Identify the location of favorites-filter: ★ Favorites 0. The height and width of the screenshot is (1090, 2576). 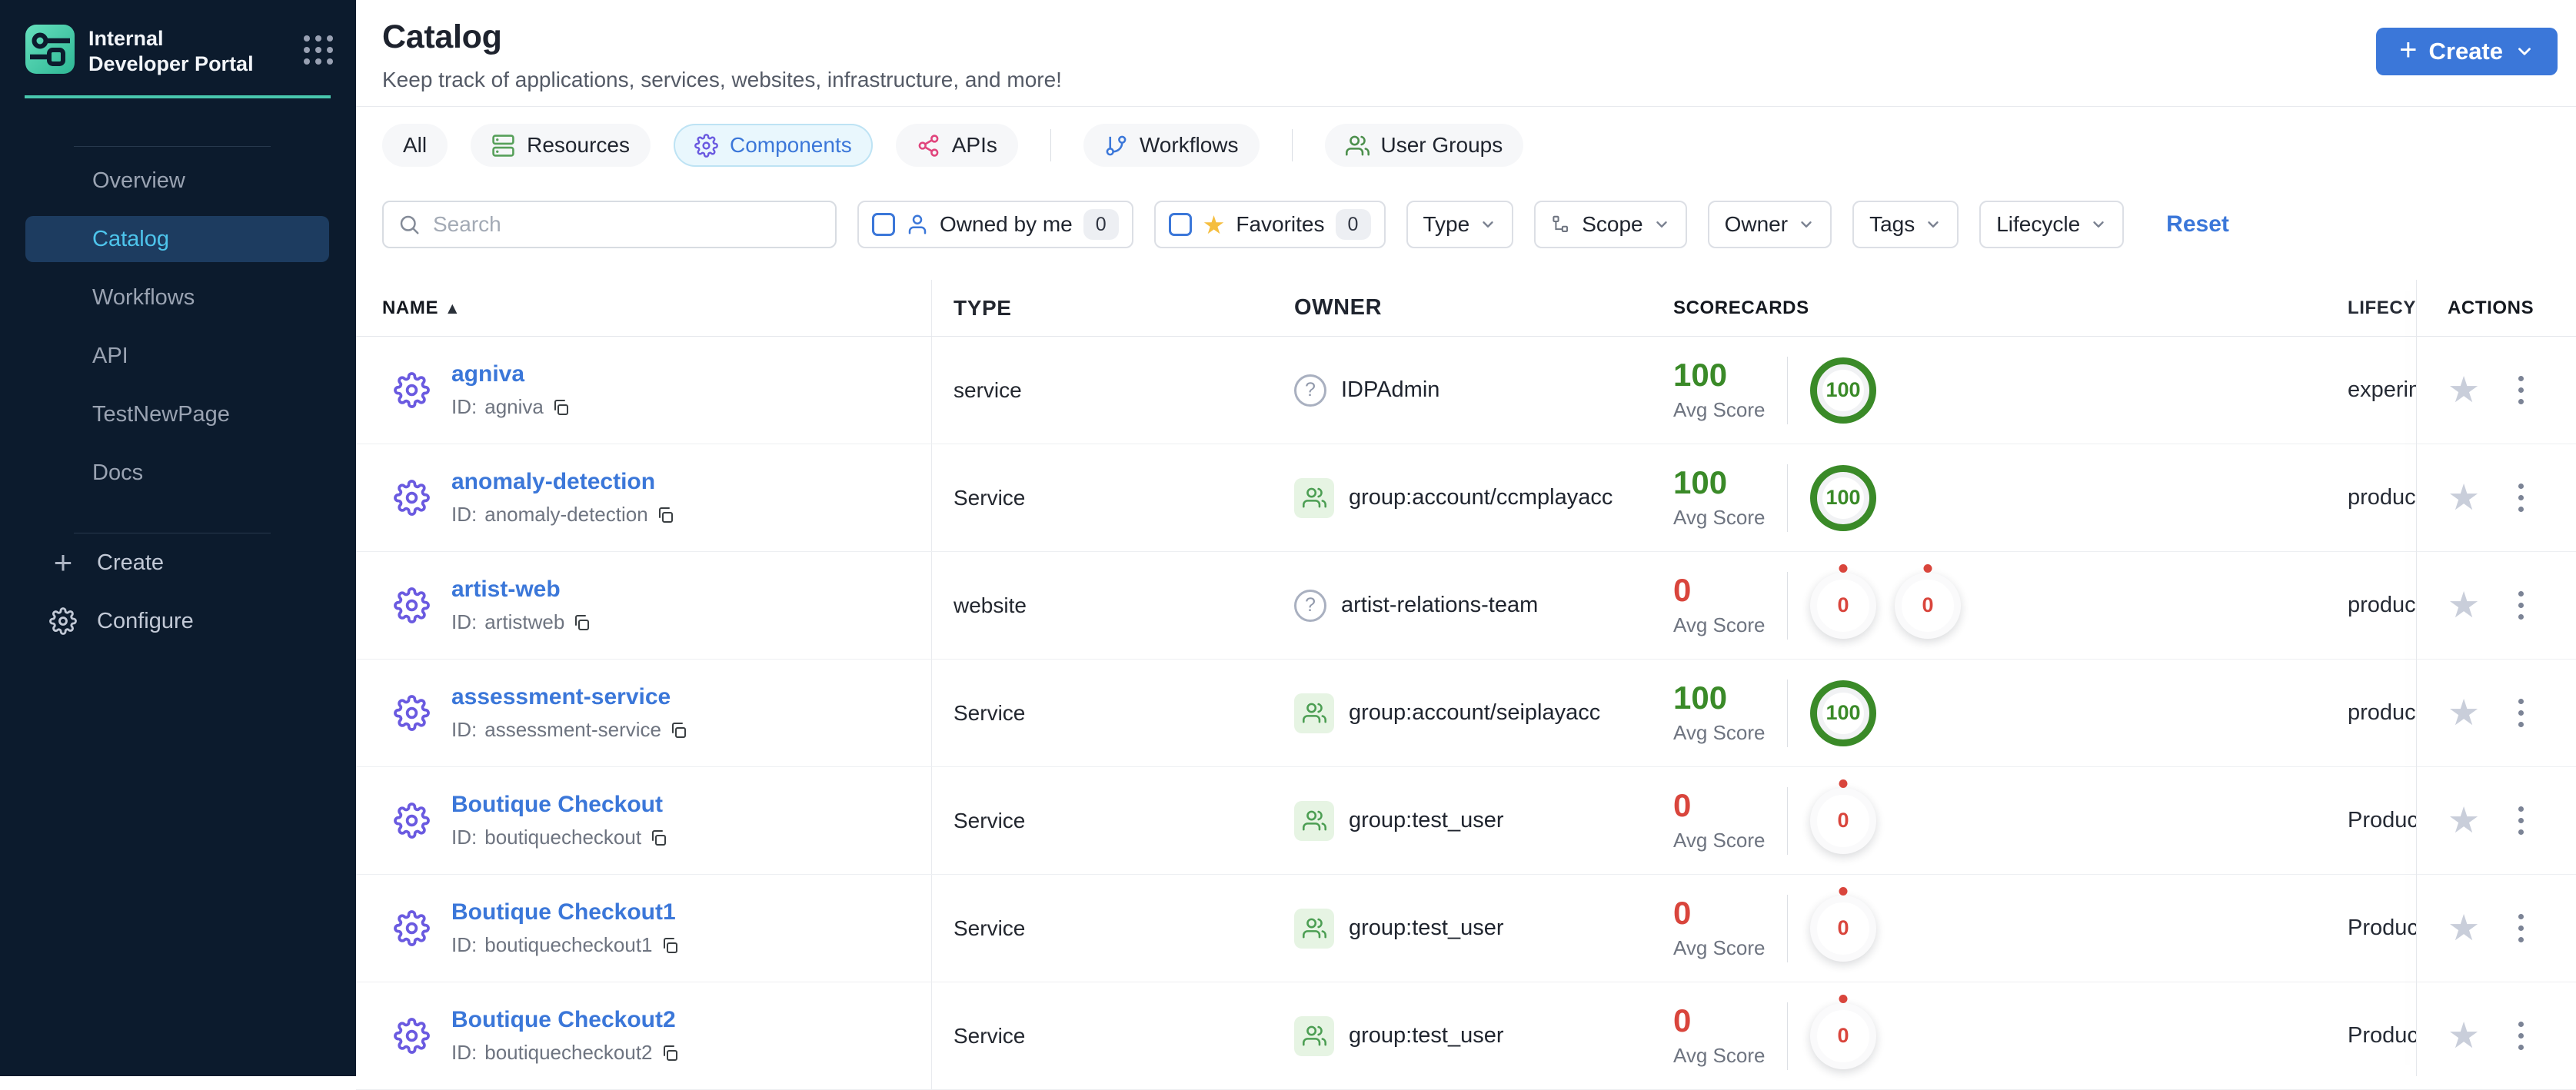
(1269, 224).